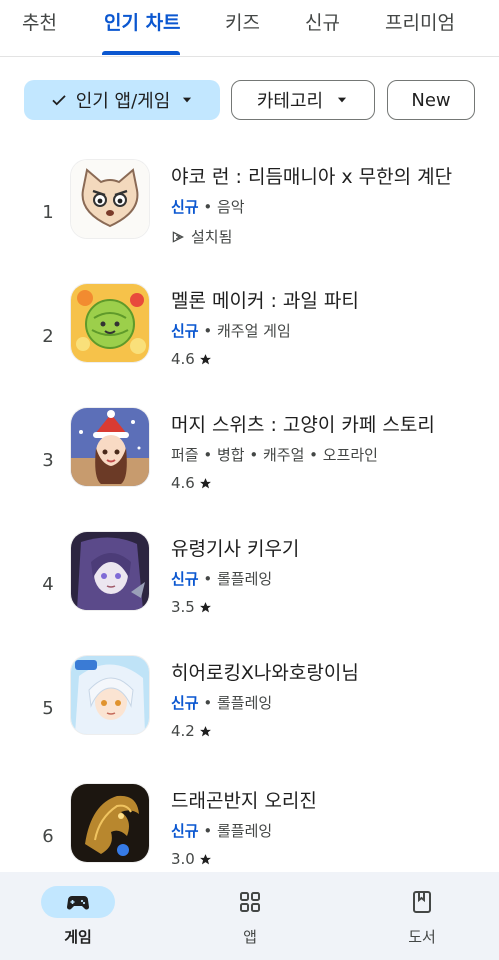  Describe the element at coordinates (249, 222) in the screenshot. I see `list-item: 1 야코 런 : 리듬매니아 x 무한의 계단 신규 • 음악 설치됨` at that location.